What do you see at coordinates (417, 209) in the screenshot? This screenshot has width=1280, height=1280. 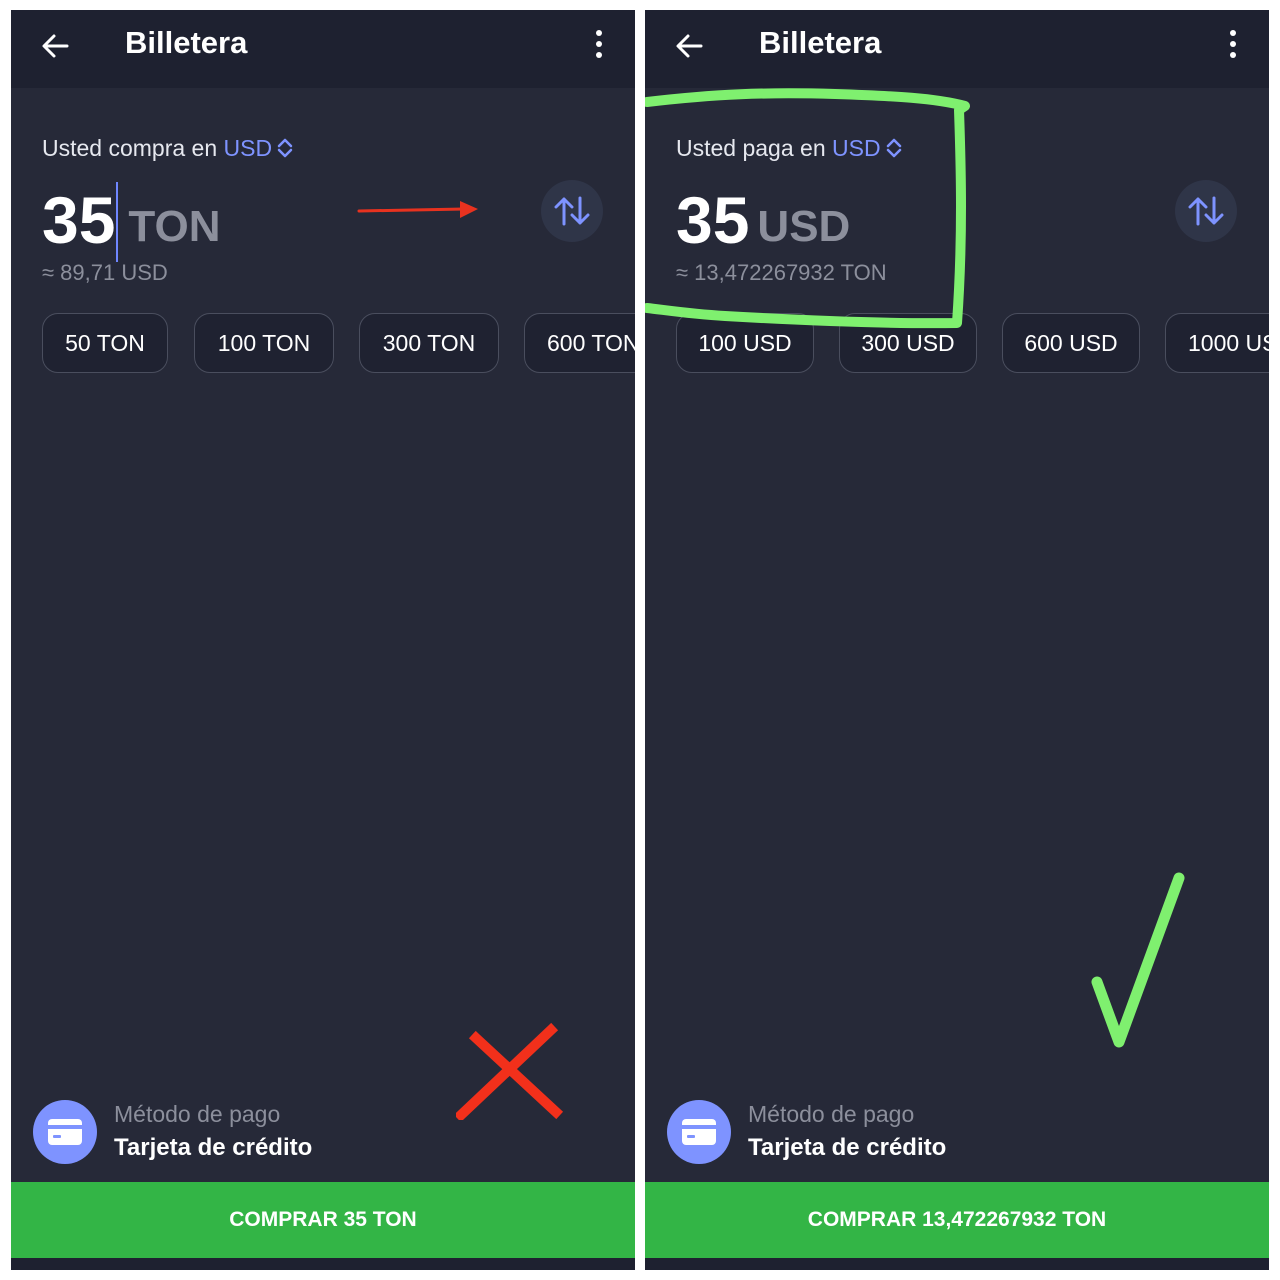 I see `red-arrow-annotation` at bounding box center [417, 209].